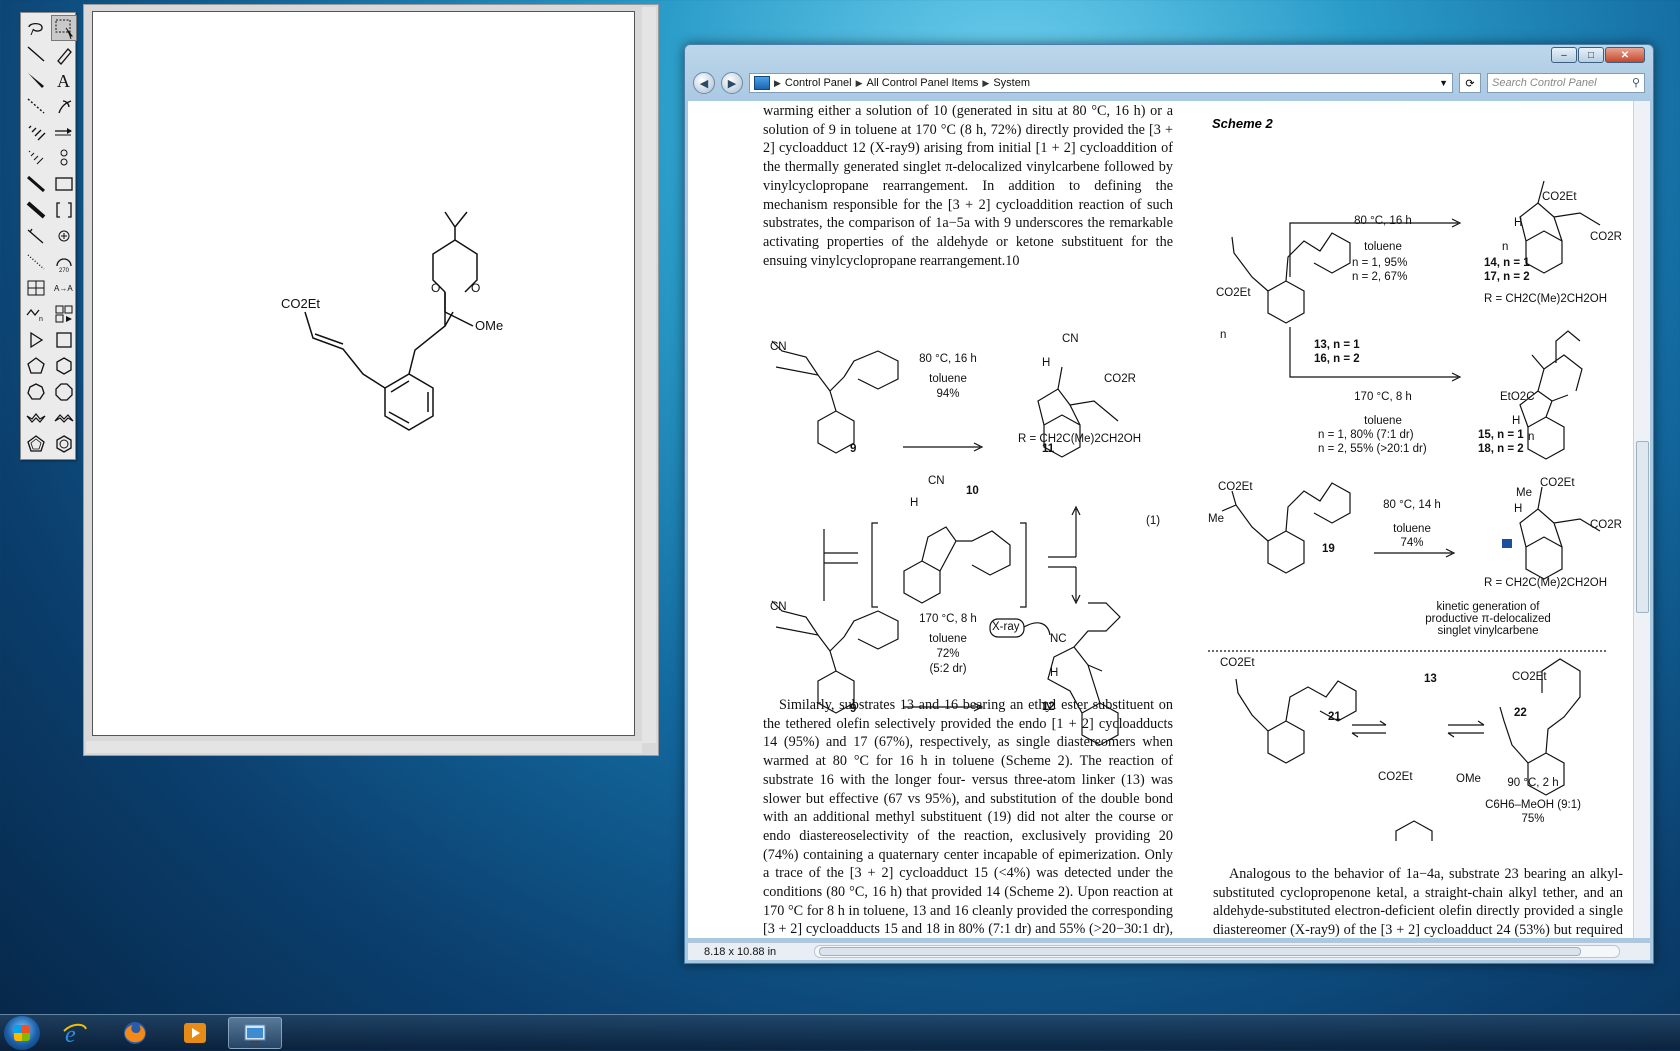  Describe the element at coordinates (64, 314) in the screenshot. I see `templates-tool-icon` at that location.